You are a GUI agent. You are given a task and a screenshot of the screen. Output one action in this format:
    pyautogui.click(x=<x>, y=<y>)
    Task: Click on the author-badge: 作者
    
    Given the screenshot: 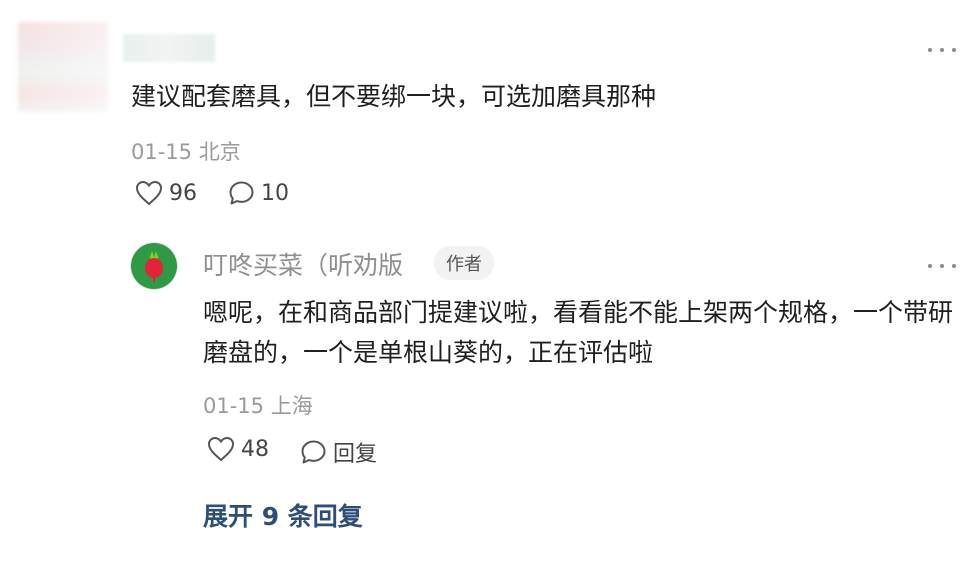 What is the action you would take?
    pyautogui.click(x=464, y=263)
    